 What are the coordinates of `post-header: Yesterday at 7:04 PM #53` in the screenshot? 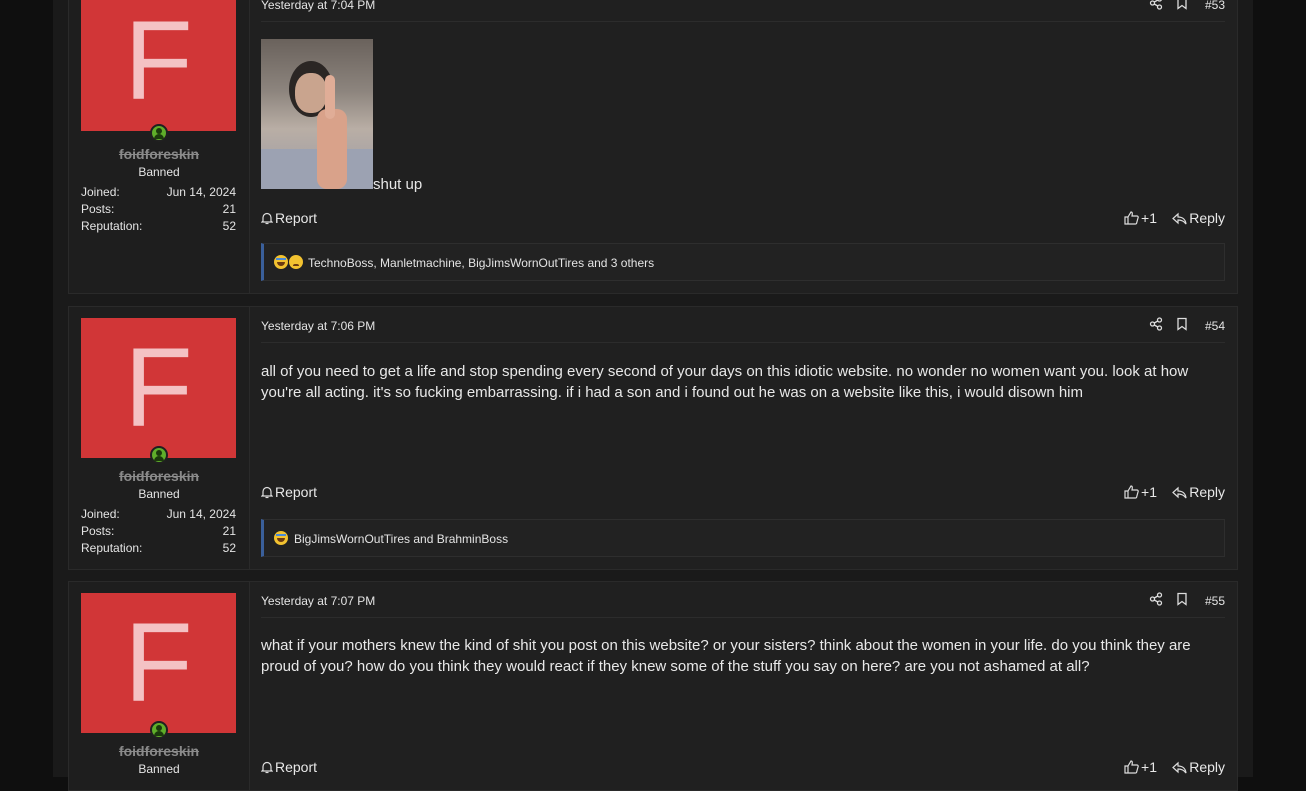 It's located at (743, 11).